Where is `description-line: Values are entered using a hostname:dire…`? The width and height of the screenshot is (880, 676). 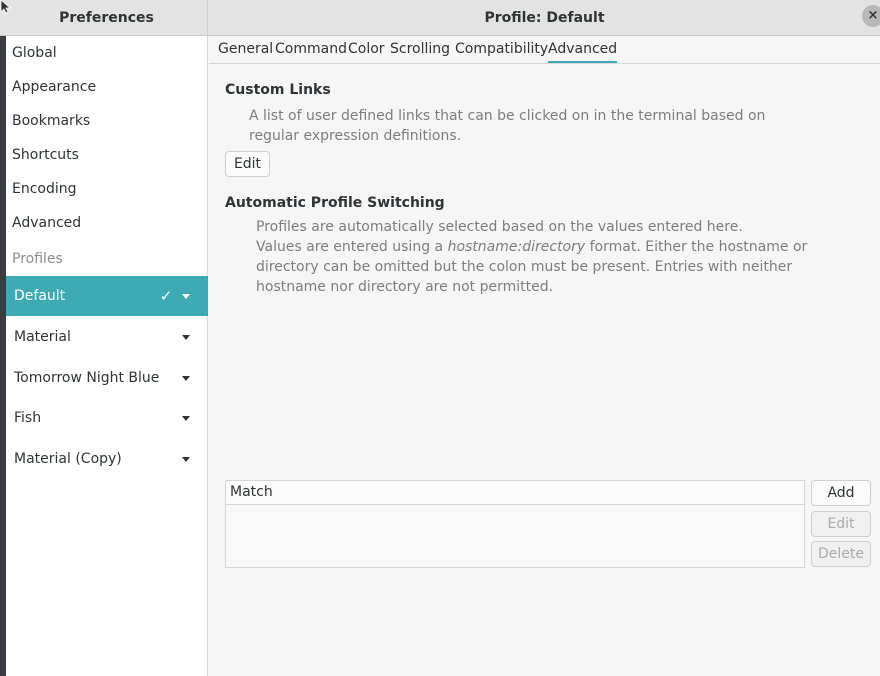 description-line: Values are entered using a hostname:dire… is located at coordinates (531, 247).